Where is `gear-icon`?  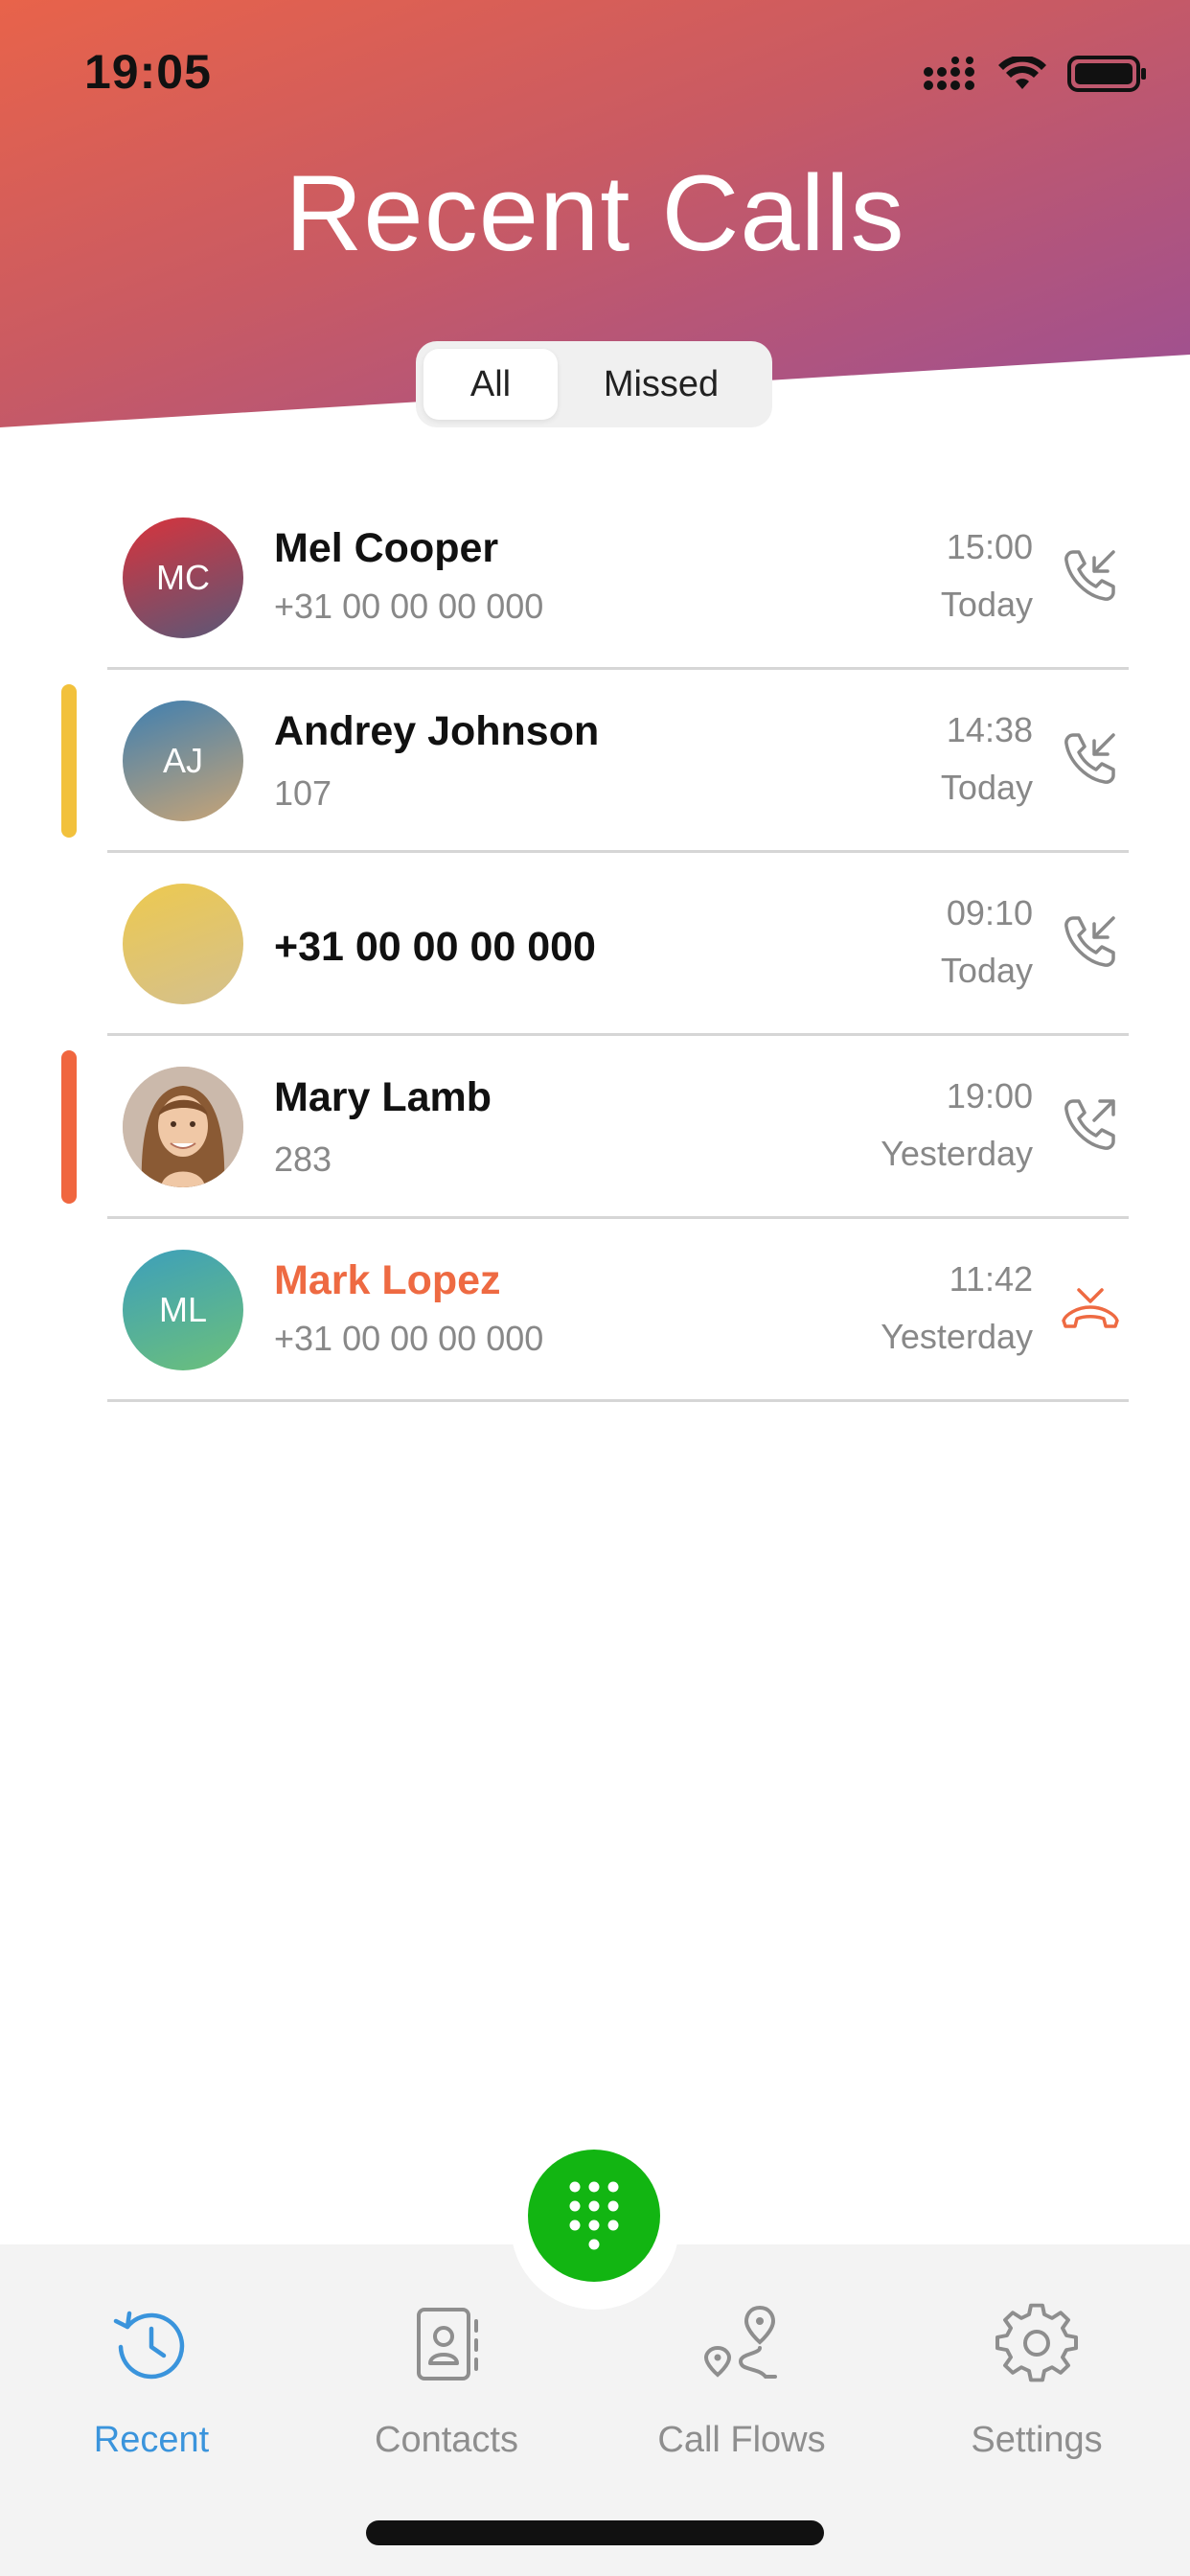
gear-icon is located at coordinates (1037, 2342).